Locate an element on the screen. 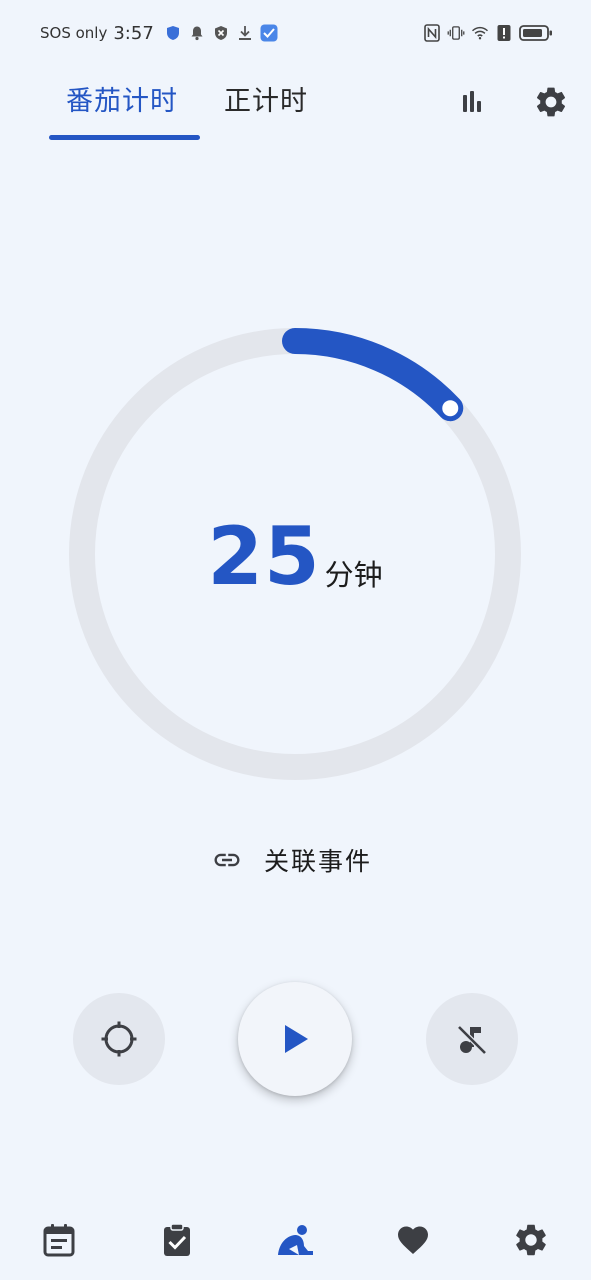 This screenshot has height=1280, width=591. nav-item-tasks is located at coordinates (177, 1240).